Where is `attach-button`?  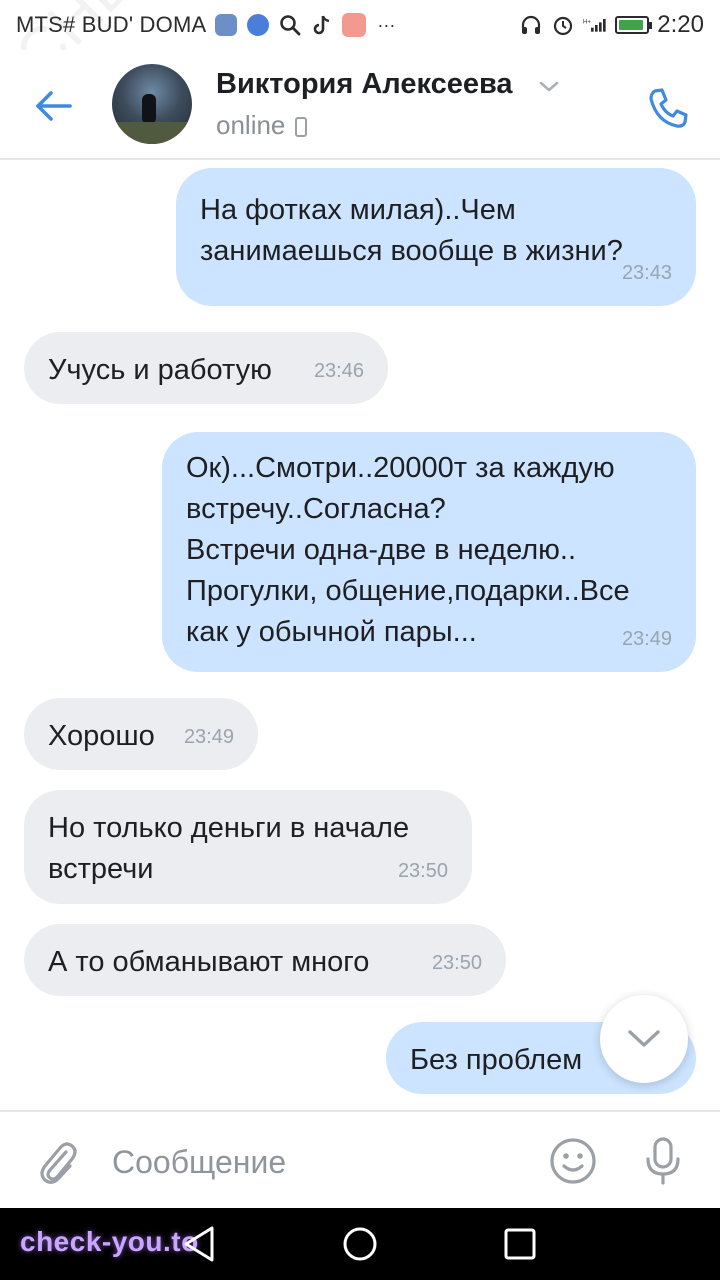
attach-button is located at coordinates (58, 1162).